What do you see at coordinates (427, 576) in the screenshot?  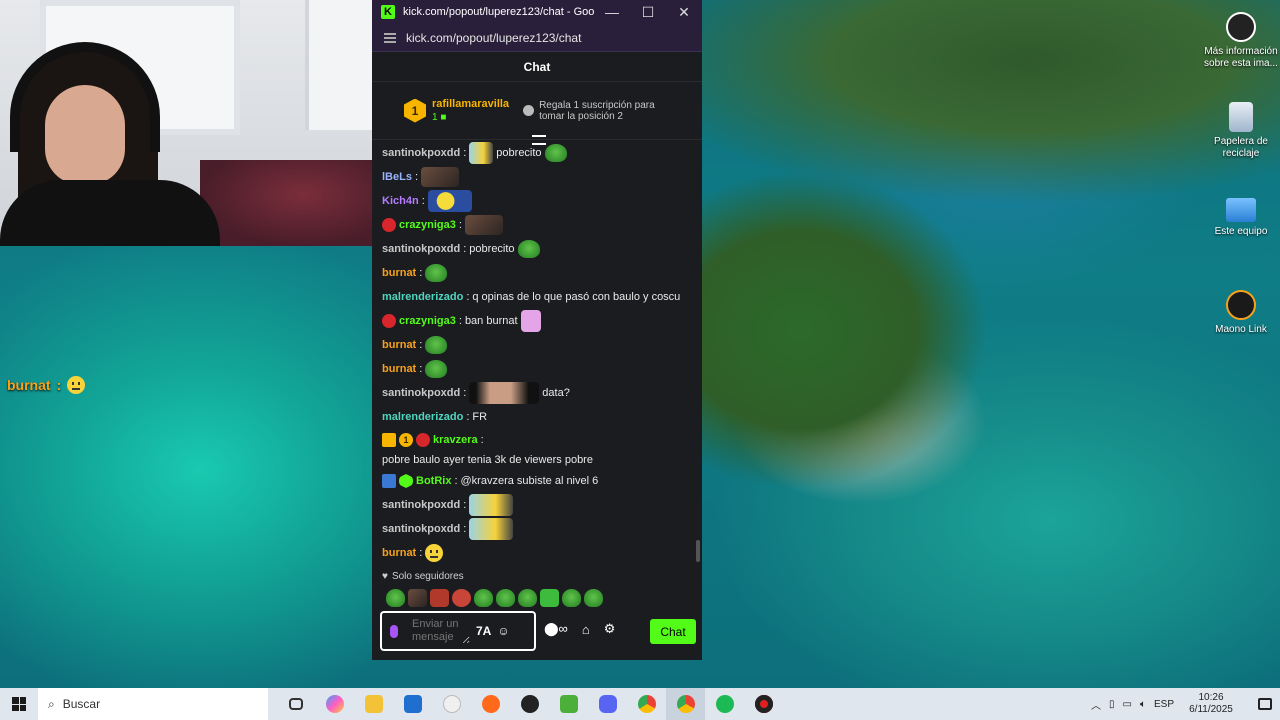 I see `followers-only-label: Solo seguidores` at bounding box center [427, 576].